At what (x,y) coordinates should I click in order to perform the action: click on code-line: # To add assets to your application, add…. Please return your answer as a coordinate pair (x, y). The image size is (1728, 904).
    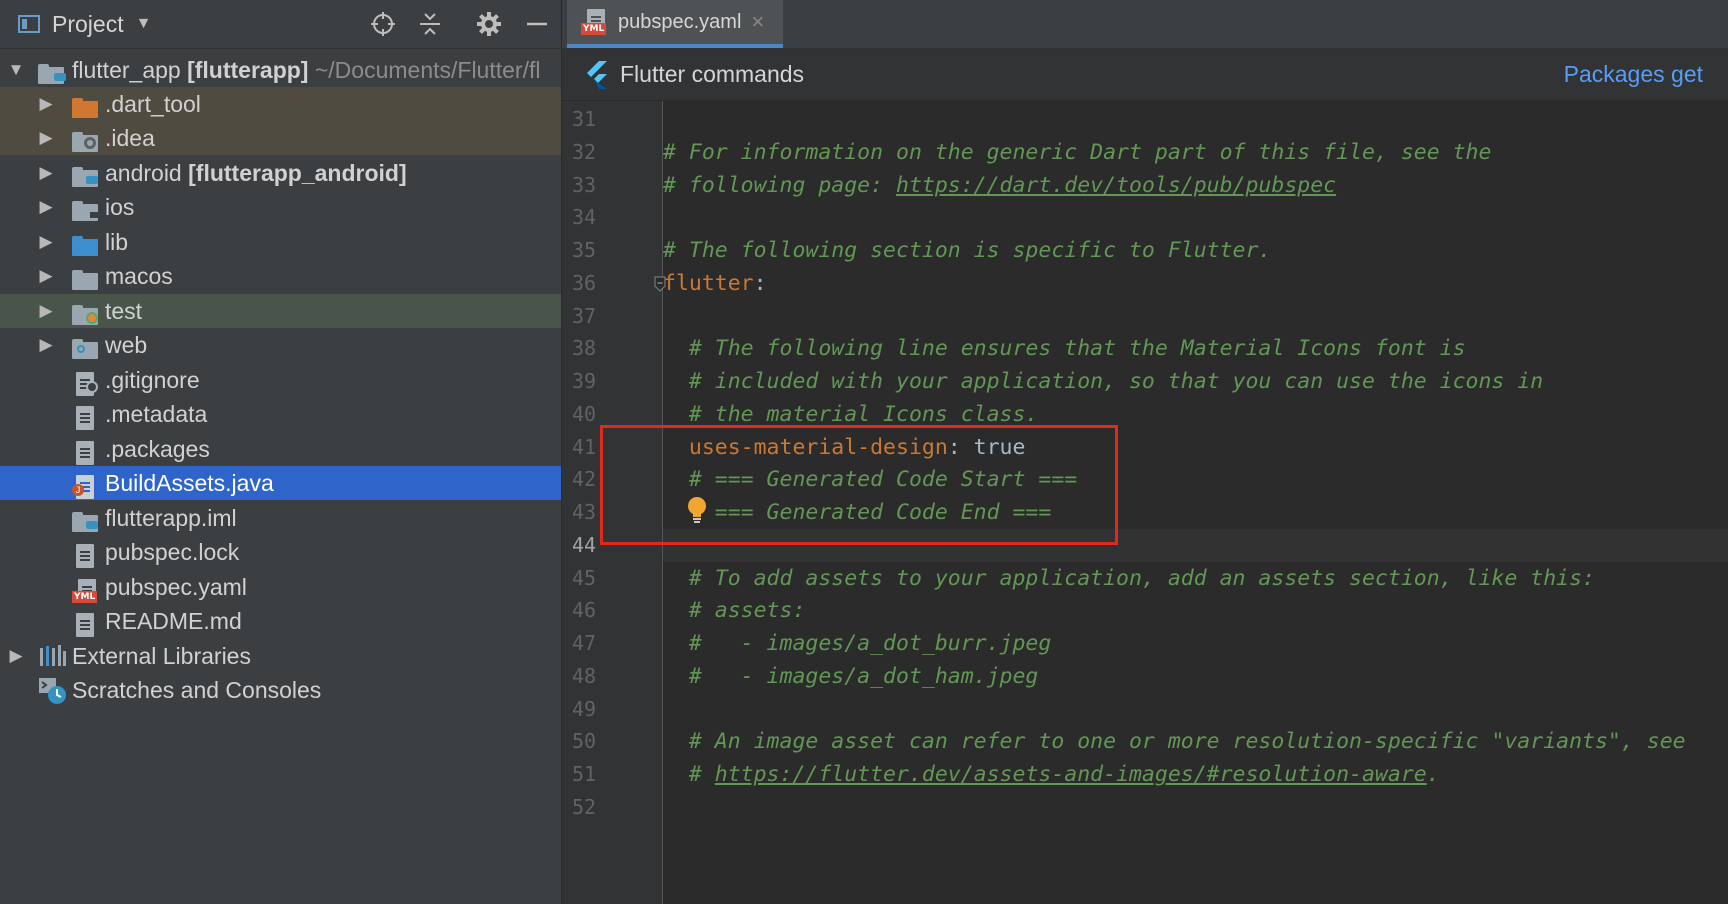
    Looking at the image, I should click on (1195, 578).